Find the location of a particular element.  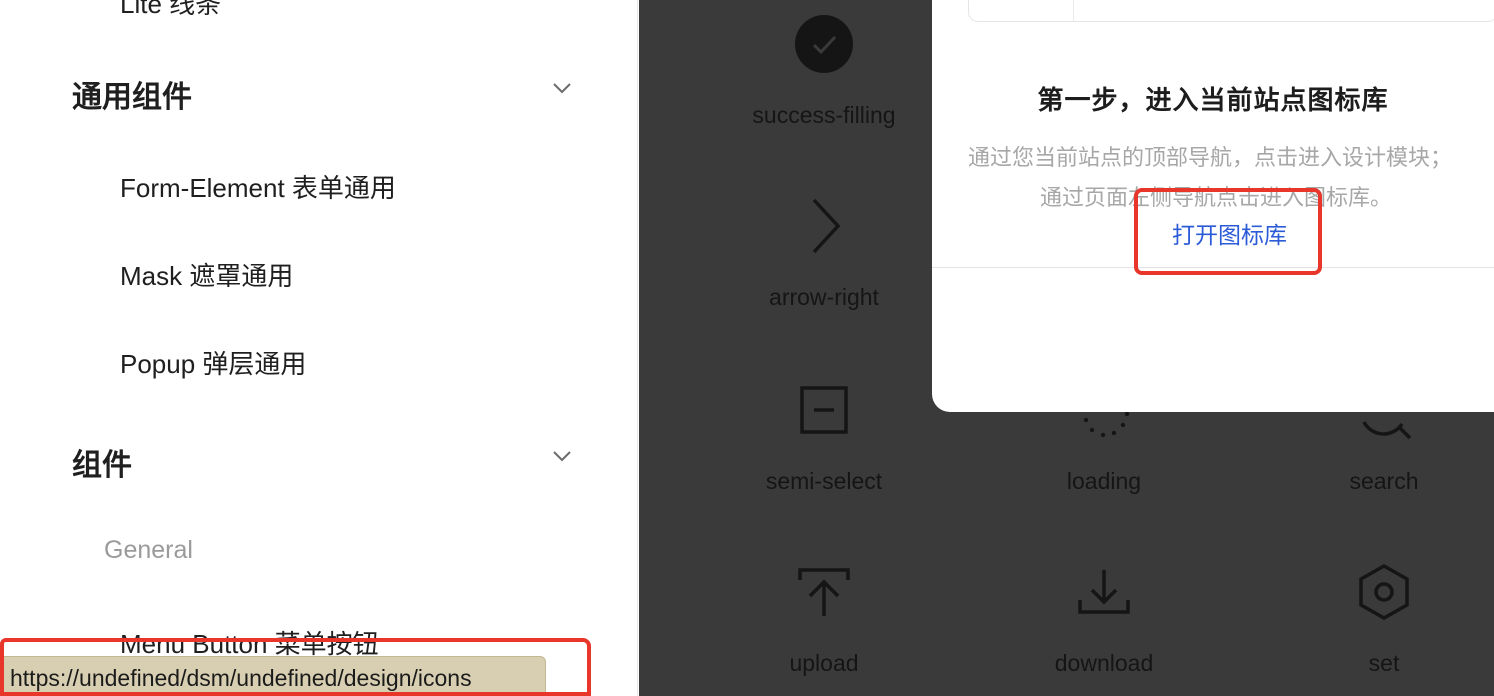

popup-preview-box is located at coordinates (1231, 11).